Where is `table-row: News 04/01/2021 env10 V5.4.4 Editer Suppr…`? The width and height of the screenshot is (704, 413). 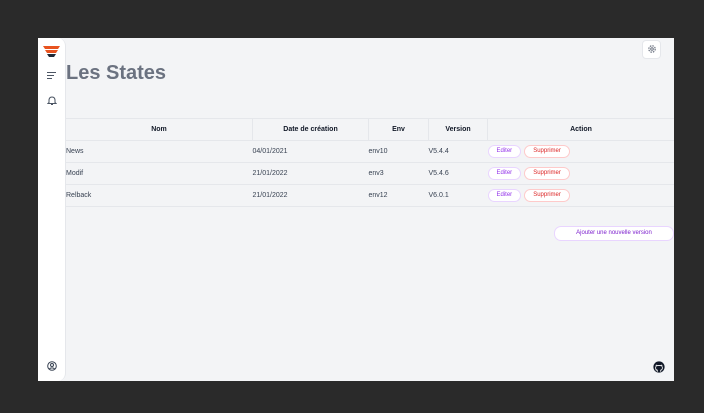
table-row: News 04/01/2021 env10 V5.4.4 Editer Suppr… is located at coordinates (370, 151).